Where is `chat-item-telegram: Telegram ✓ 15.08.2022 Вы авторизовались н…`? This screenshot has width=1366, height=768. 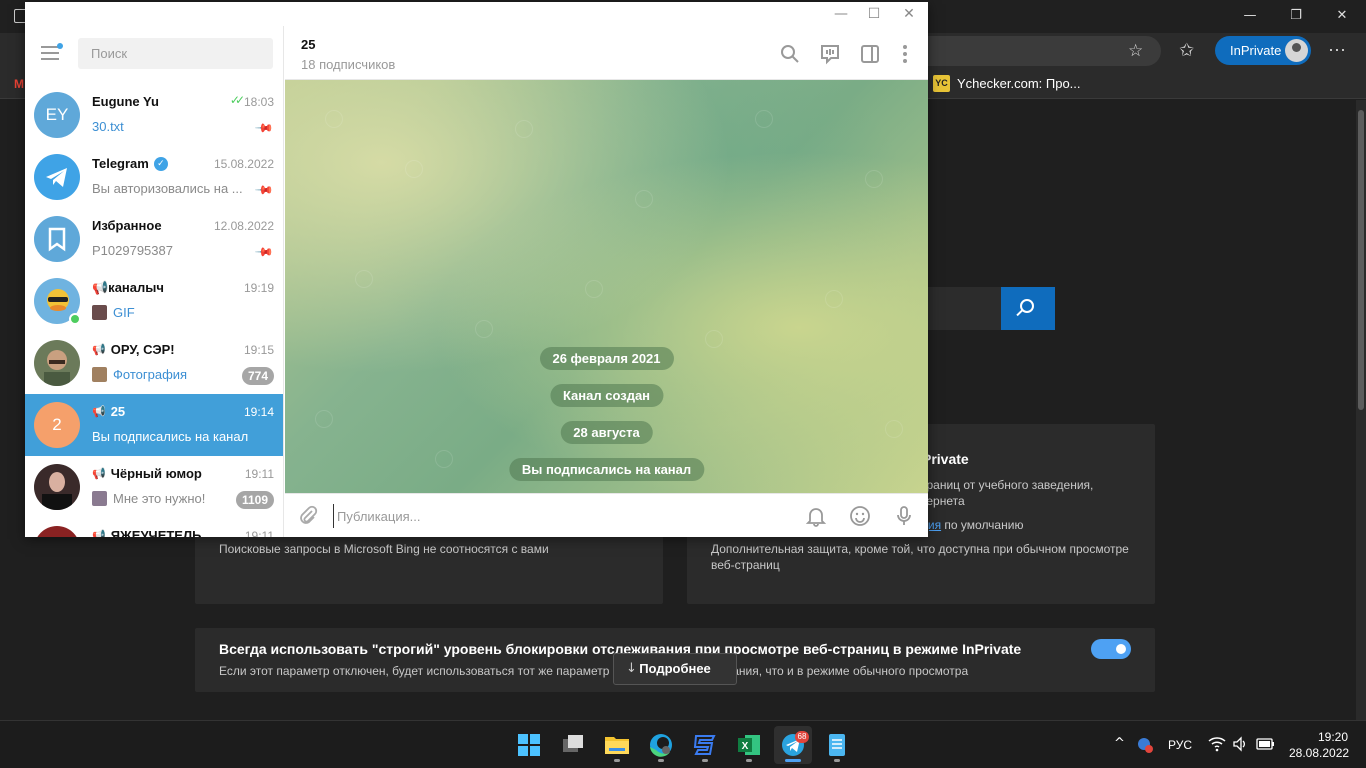 chat-item-telegram: Telegram ✓ 15.08.2022 Вы авторизовались н… is located at coordinates (154, 177).